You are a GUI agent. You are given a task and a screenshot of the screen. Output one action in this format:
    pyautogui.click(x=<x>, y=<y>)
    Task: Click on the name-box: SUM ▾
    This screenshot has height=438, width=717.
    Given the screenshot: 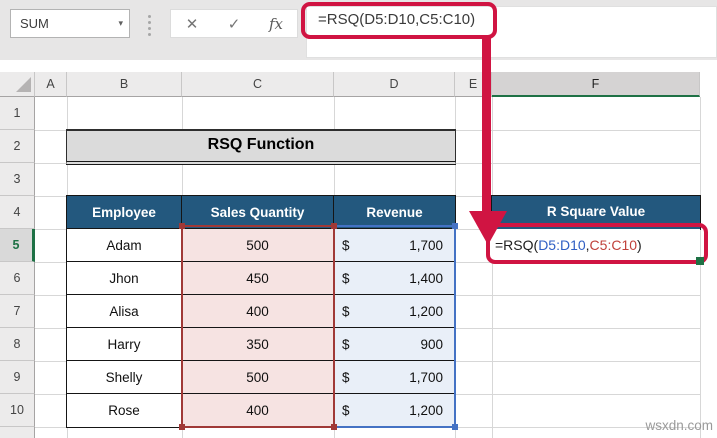 What is the action you would take?
    pyautogui.click(x=70, y=23)
    